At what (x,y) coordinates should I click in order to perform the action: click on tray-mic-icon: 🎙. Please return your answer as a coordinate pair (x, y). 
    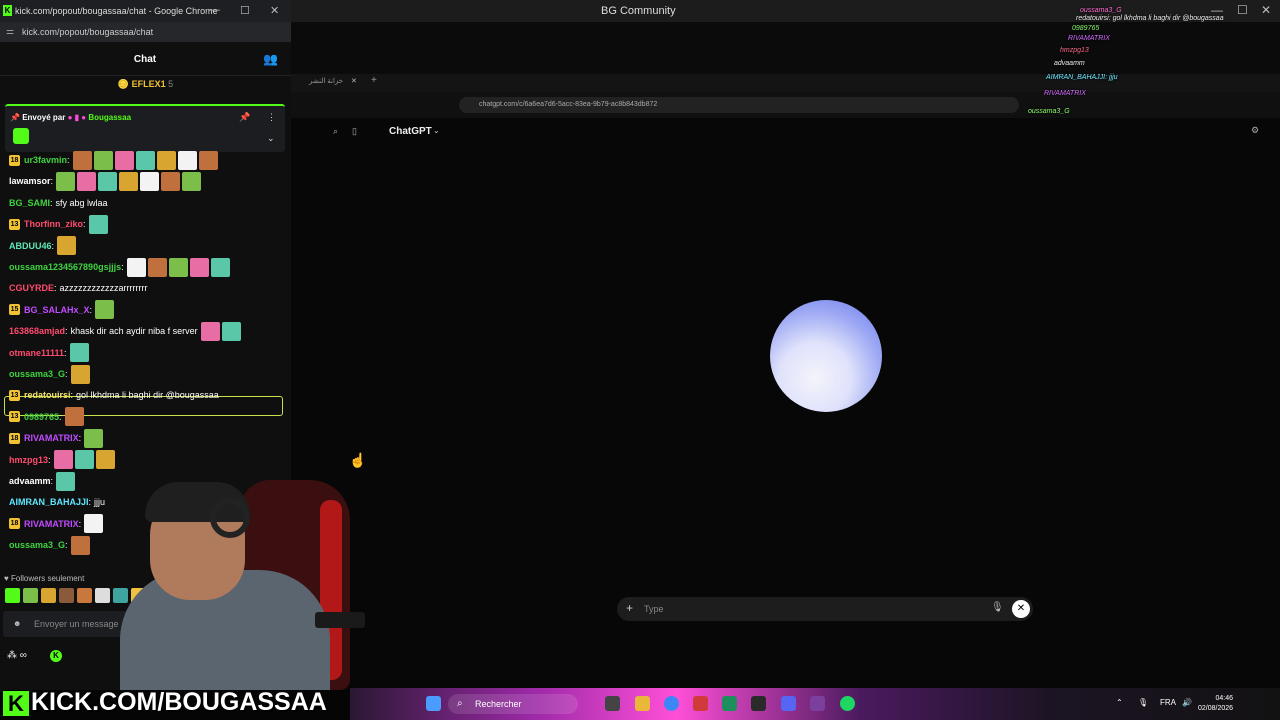
    Looking at the image, I should click on (1143, 702).